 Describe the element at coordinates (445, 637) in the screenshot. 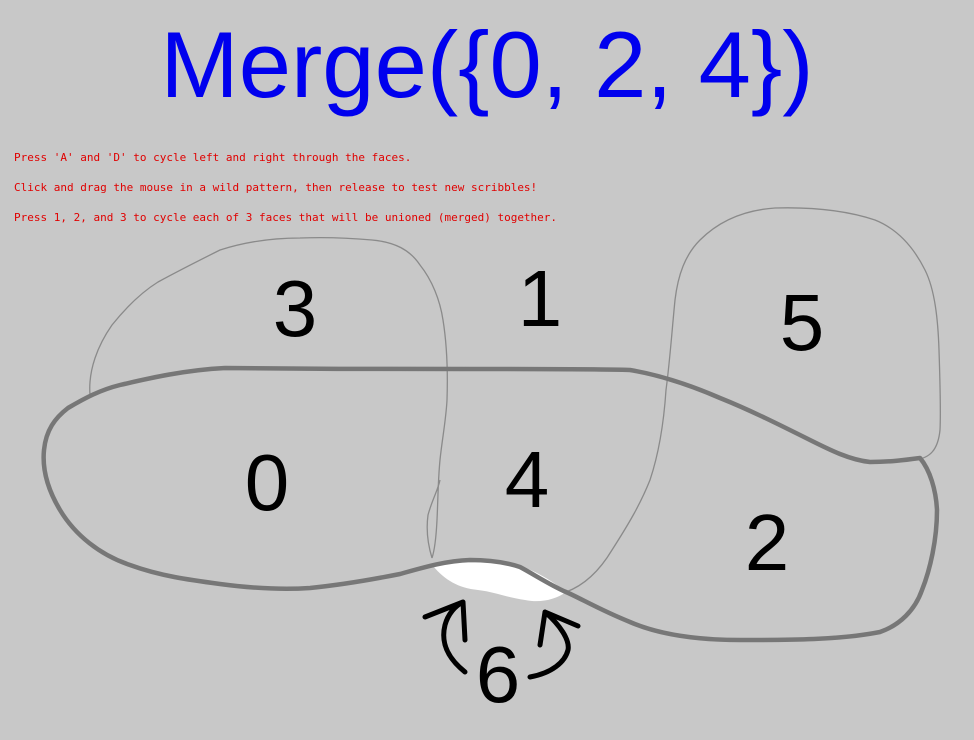

I see `arrow-left-icon` at that location.